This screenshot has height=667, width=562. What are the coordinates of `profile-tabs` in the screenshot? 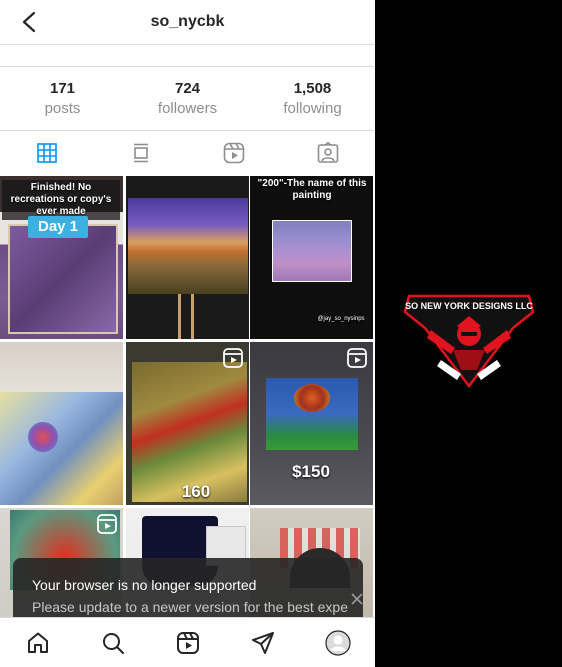 It's located at (187, 153).